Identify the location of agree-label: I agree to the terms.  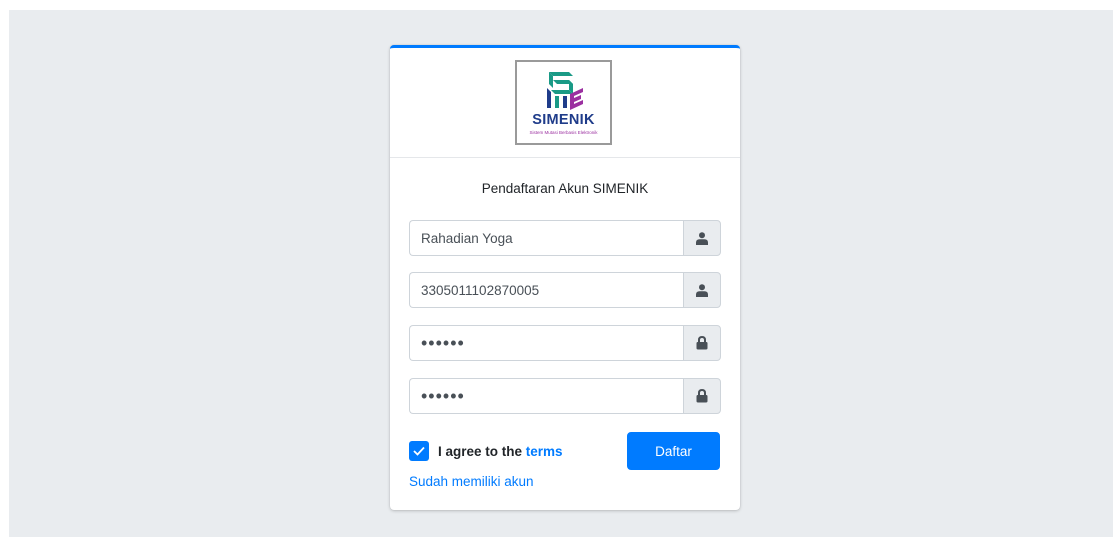
(500, 451).